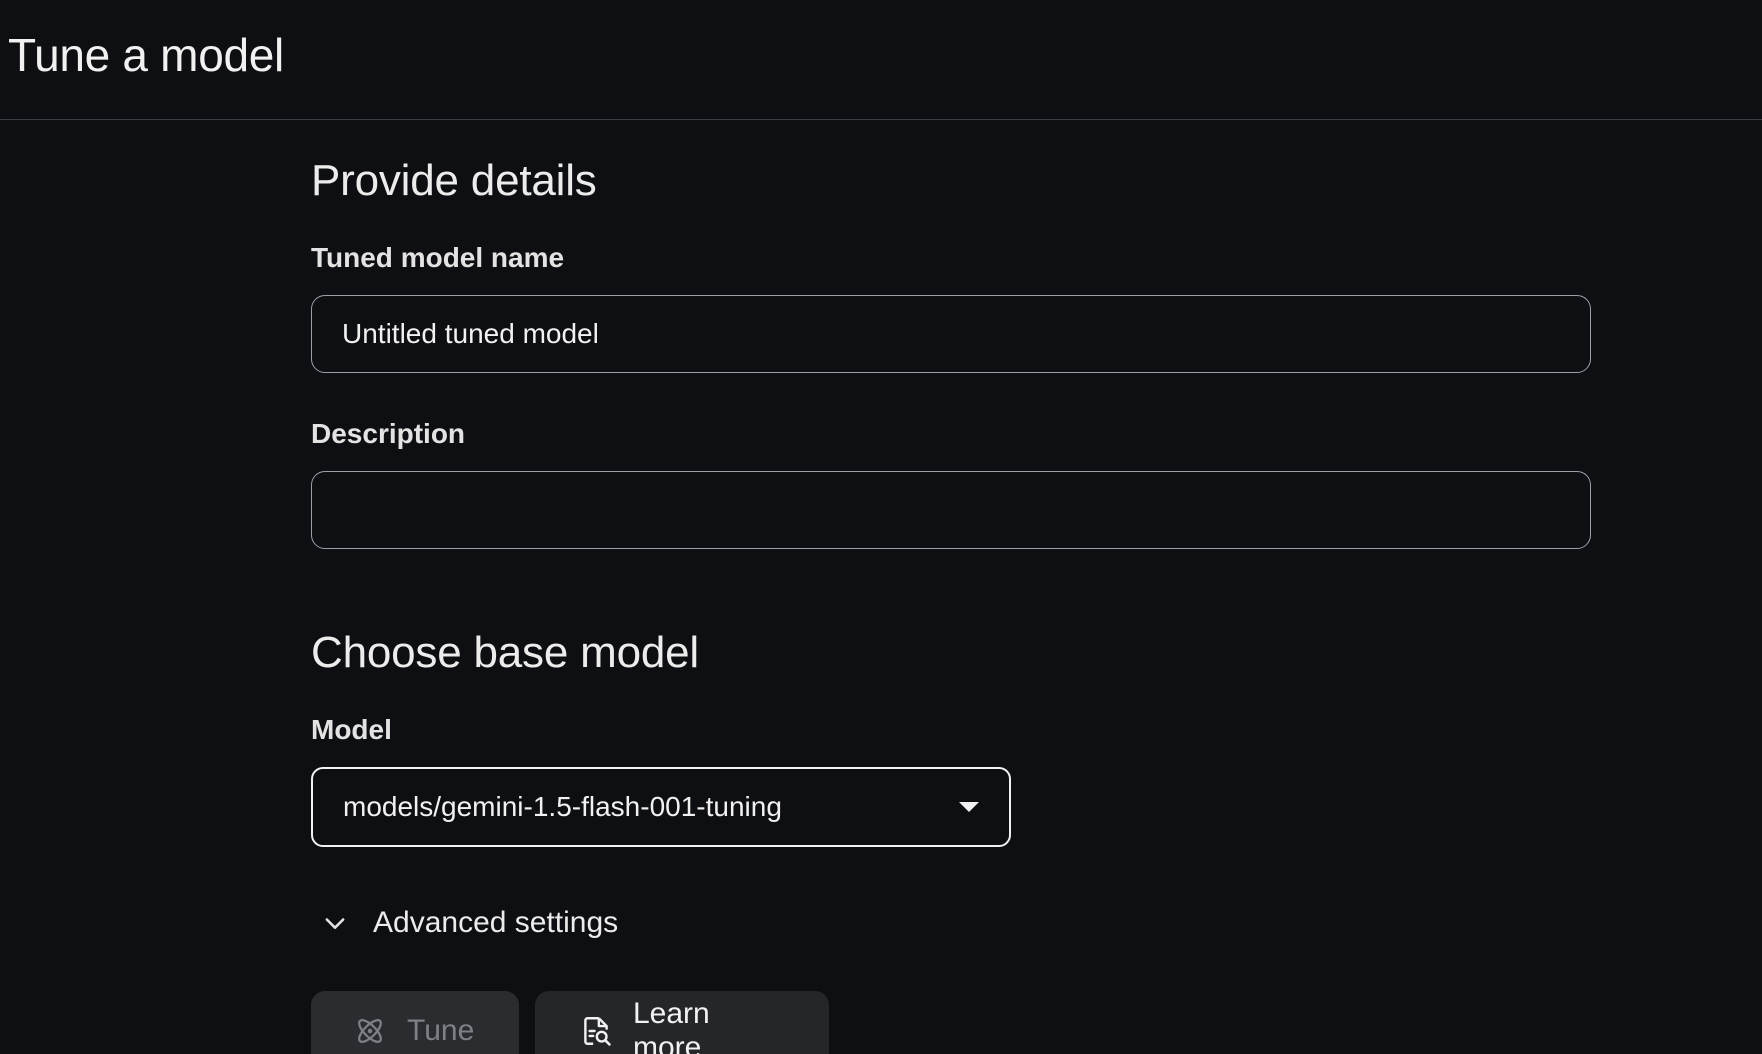 Image resolution: width=1762 pixels, height=1054 pixels. Describe the element at coordinates (370, 1031) in the screenshot. I see `atom-icon` at that location.